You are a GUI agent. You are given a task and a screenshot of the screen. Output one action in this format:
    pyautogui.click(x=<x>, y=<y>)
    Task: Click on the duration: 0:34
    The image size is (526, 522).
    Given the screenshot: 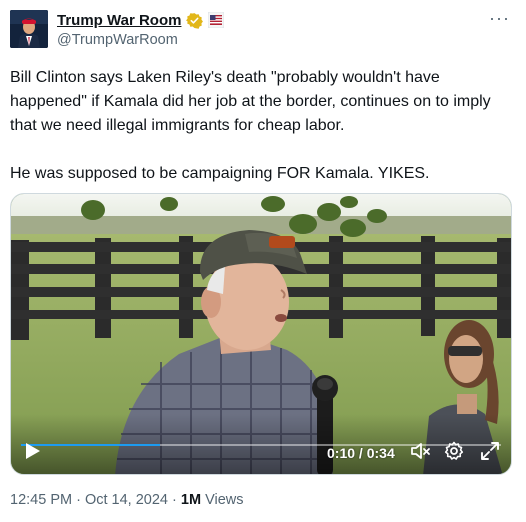 What is the action you would take?
    pyautogui.click(x=380, y=453)
    